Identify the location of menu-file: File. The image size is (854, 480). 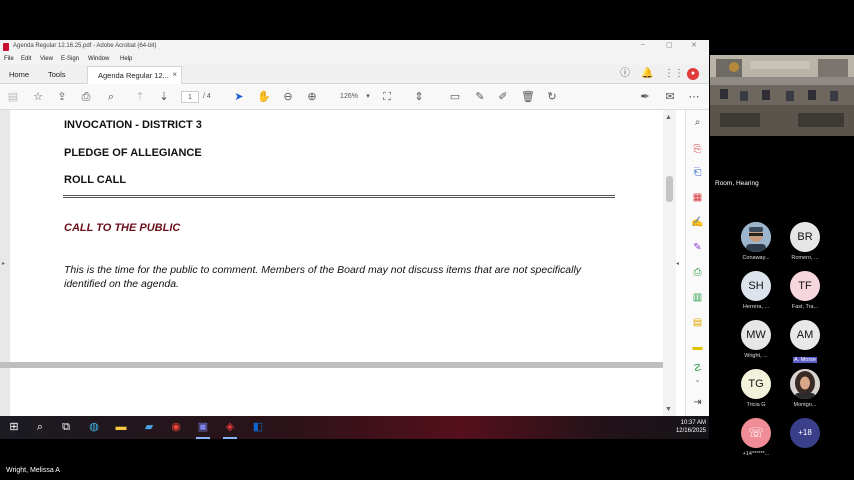
(9, 59).